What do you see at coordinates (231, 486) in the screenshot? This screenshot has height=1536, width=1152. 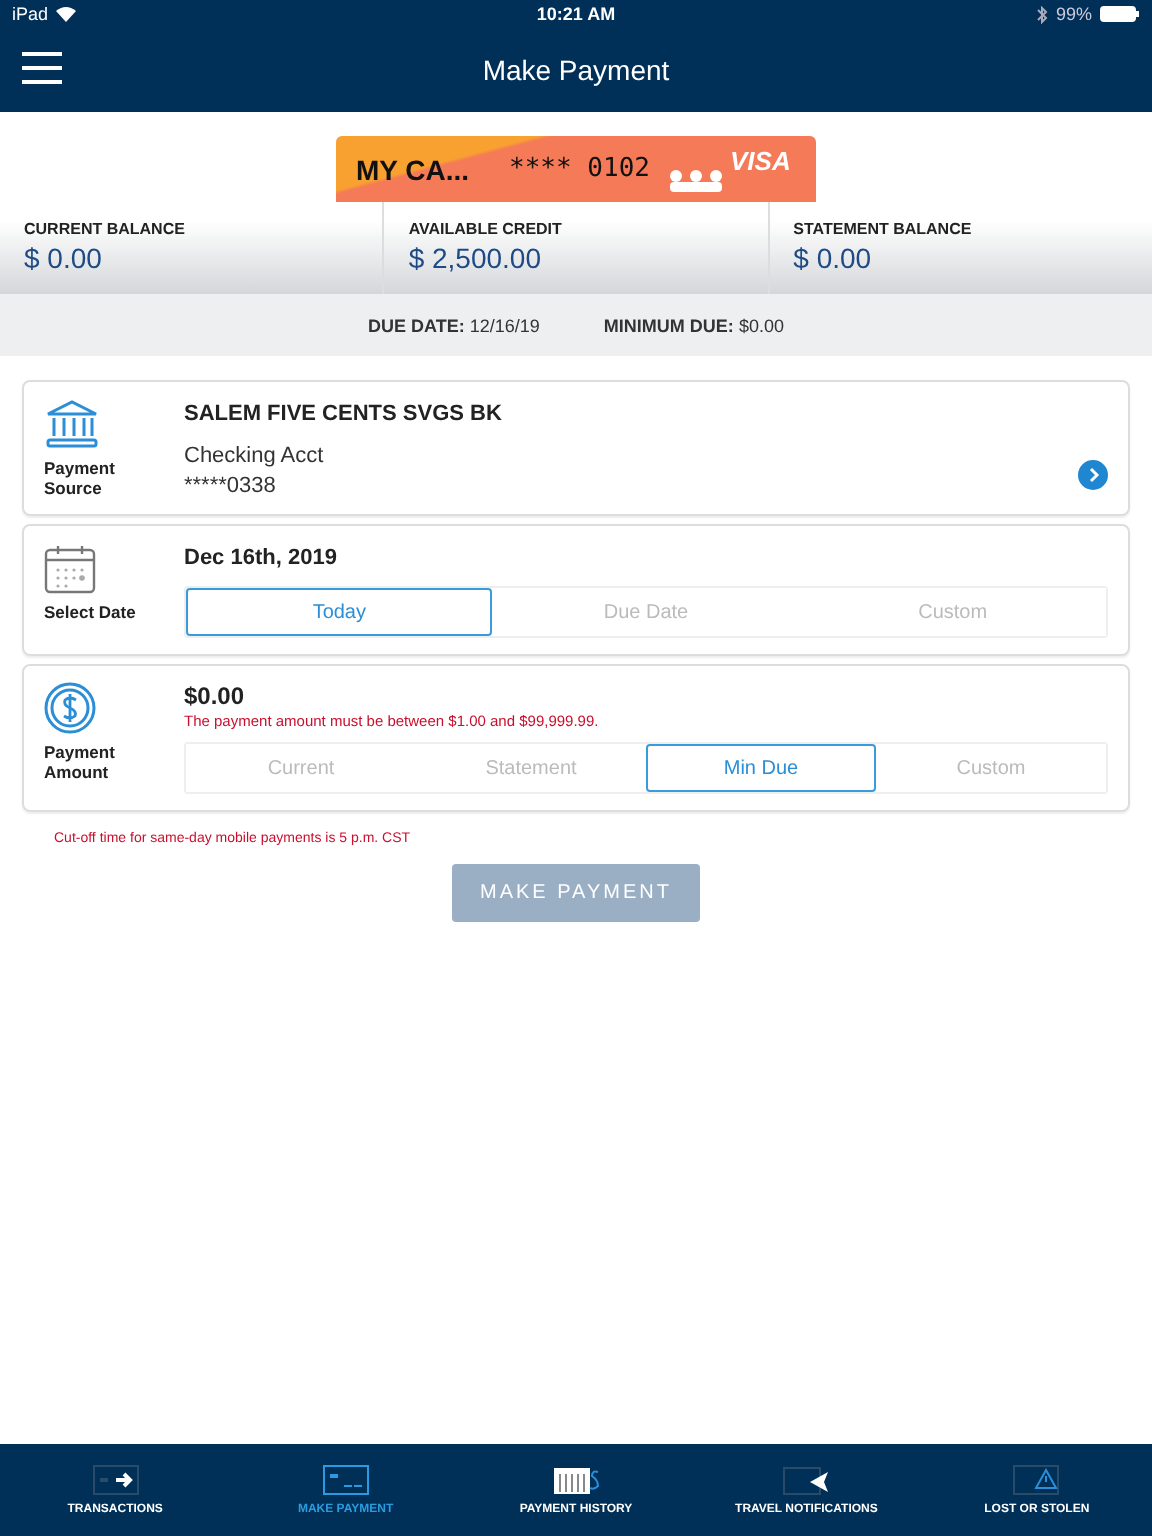 I see `account-number: *****0338` at bounding box center [231, 486].